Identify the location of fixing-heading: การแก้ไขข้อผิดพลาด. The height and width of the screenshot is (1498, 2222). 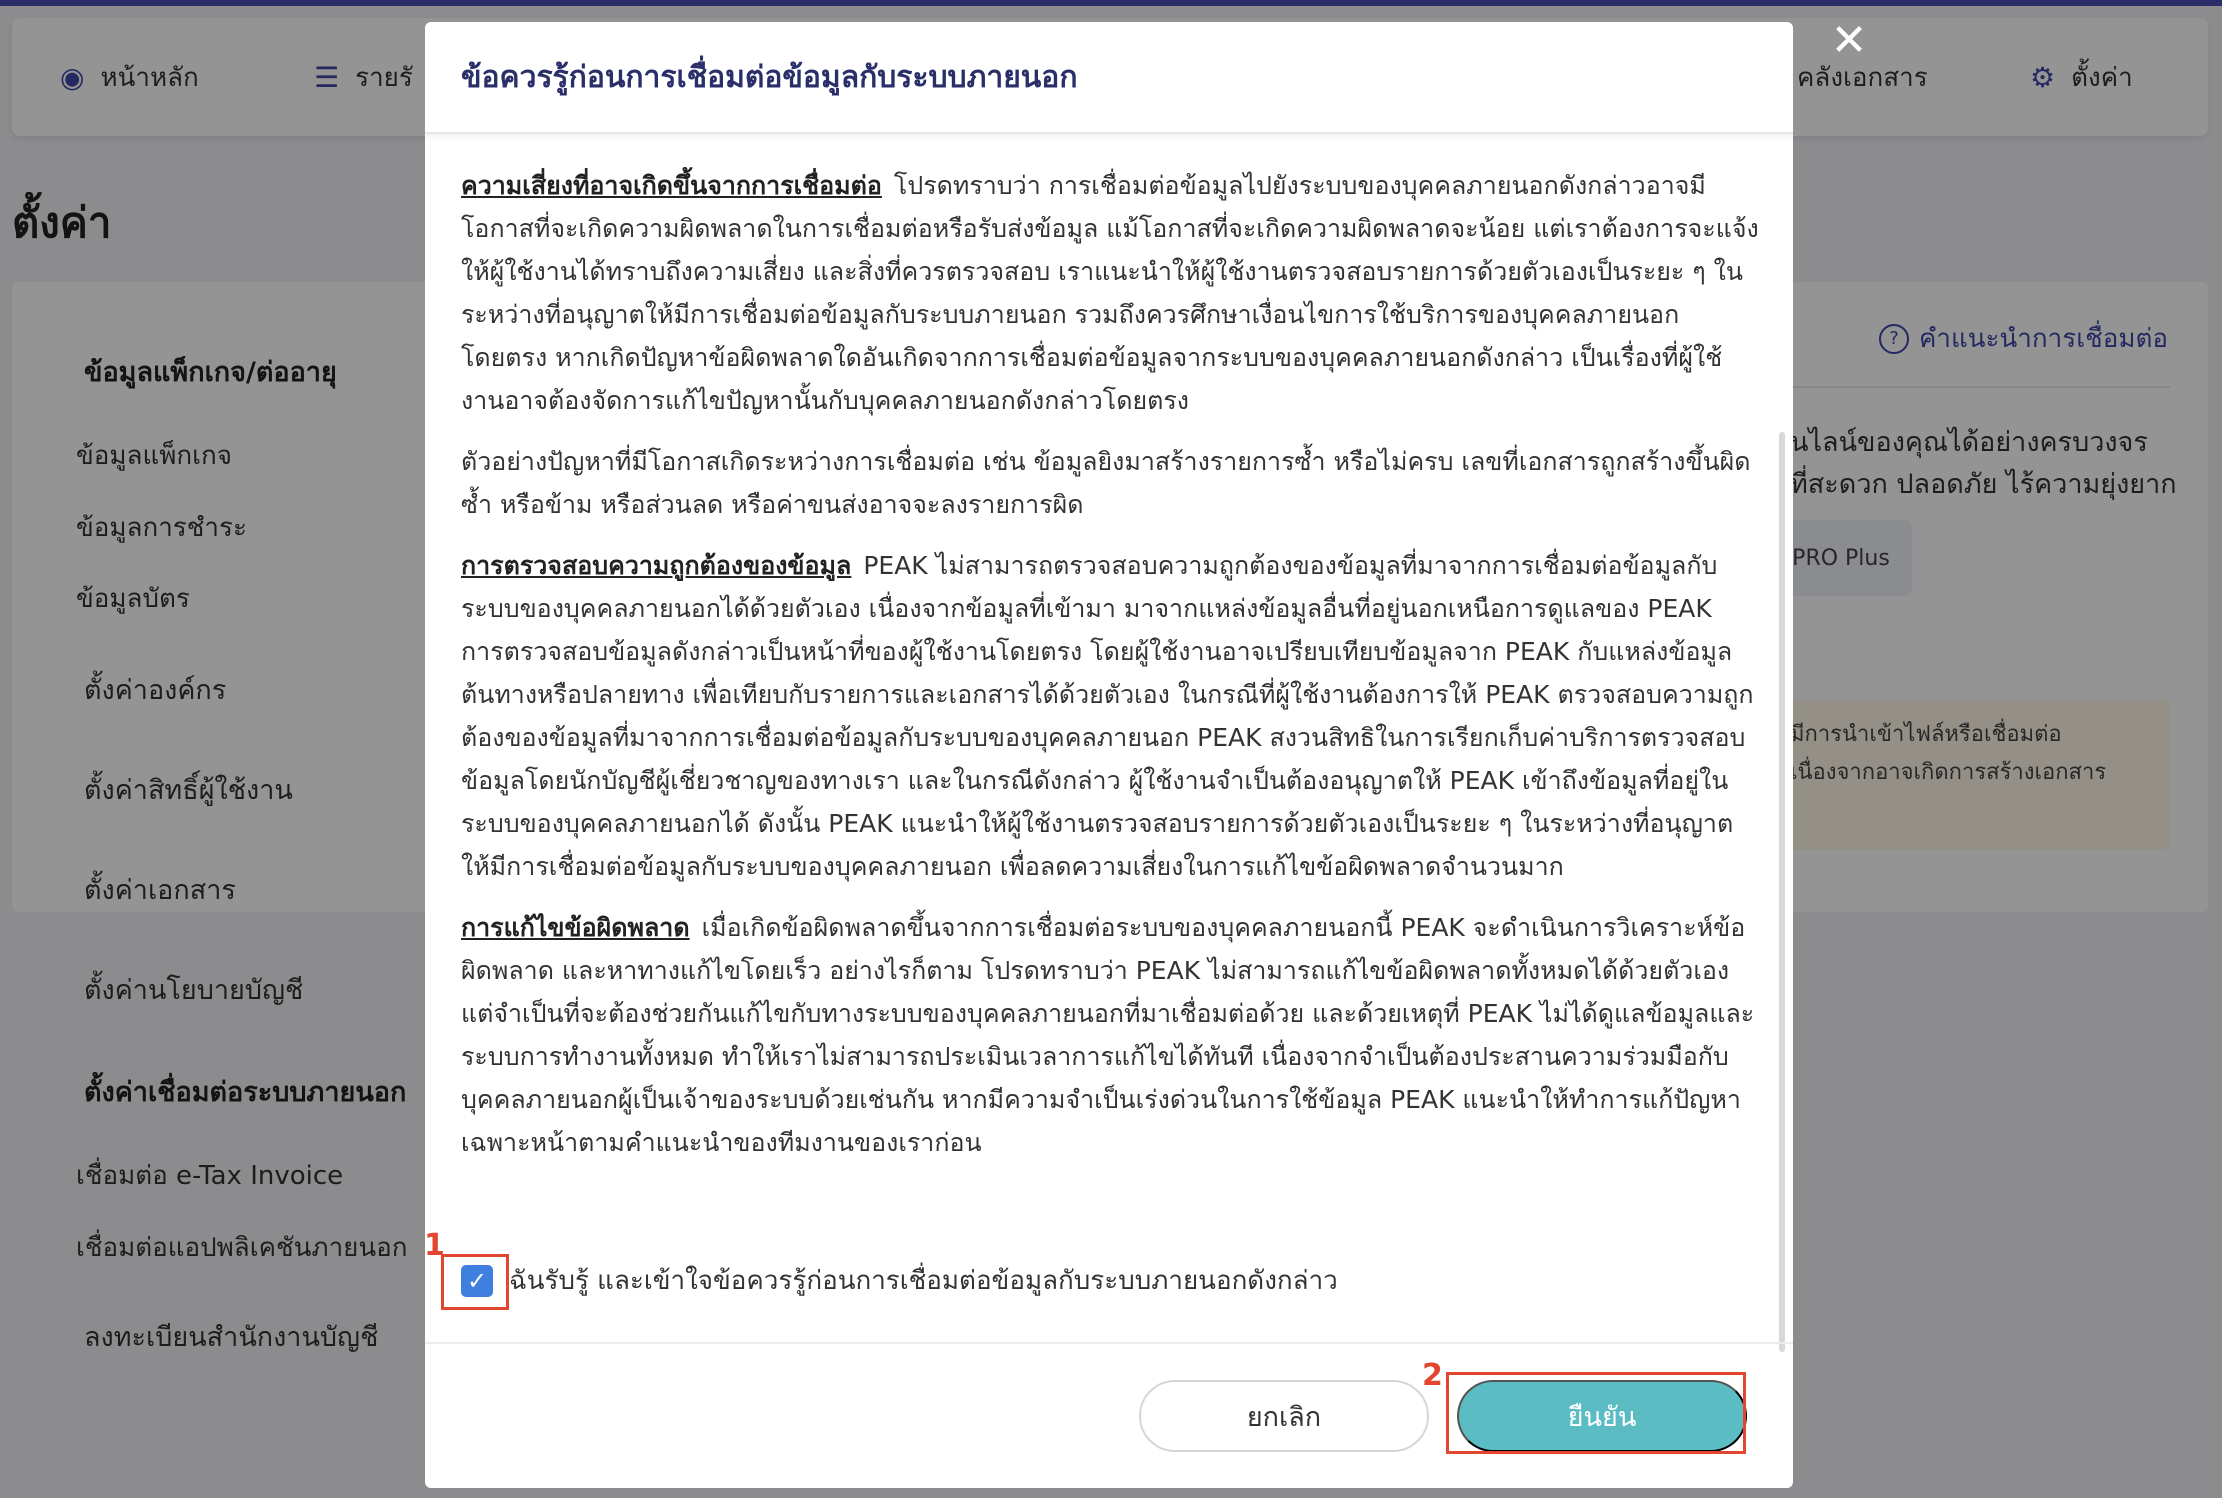
(575, 927).